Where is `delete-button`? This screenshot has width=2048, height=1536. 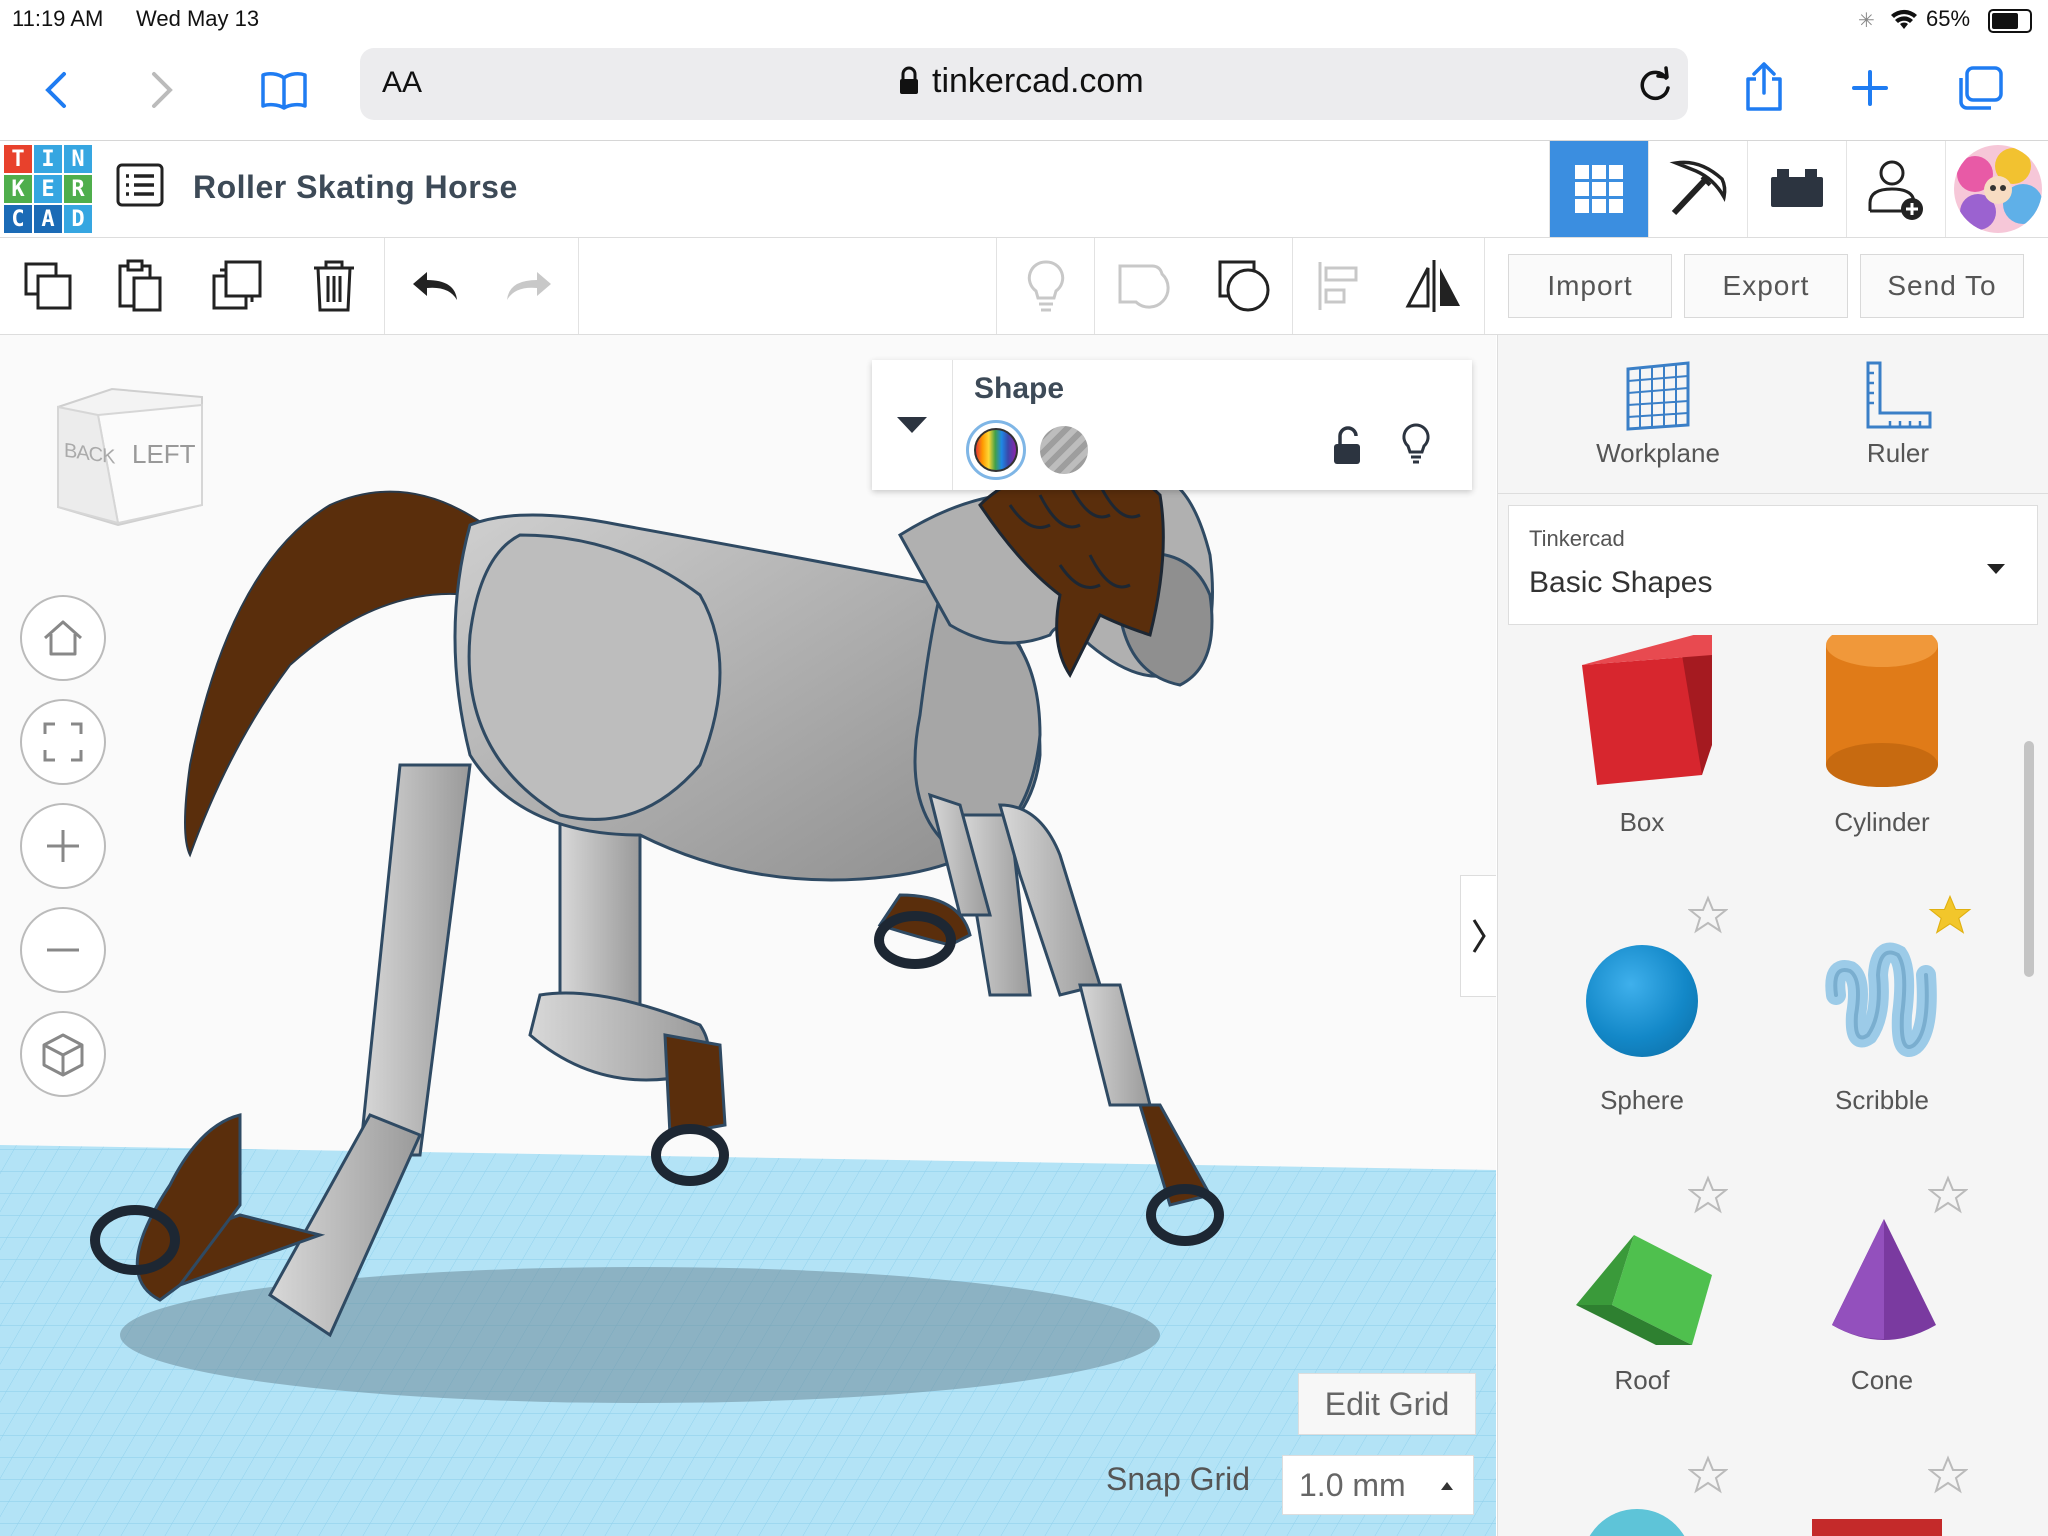
delete-button is located at coordinates (334, 286).